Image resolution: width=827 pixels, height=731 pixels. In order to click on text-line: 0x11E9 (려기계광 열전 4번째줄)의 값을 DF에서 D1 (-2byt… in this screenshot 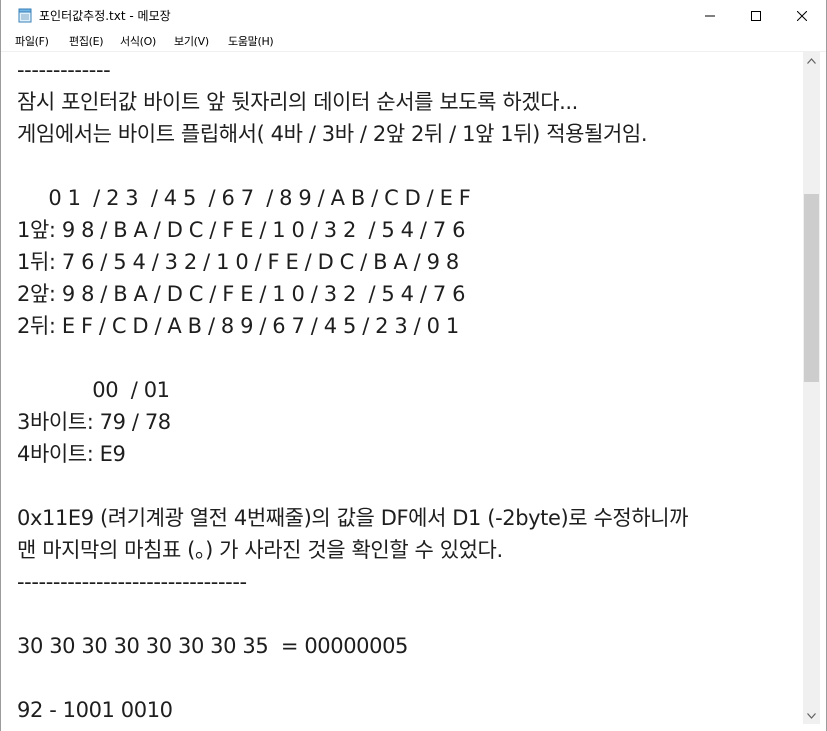, I will do `click(353, 518)`.